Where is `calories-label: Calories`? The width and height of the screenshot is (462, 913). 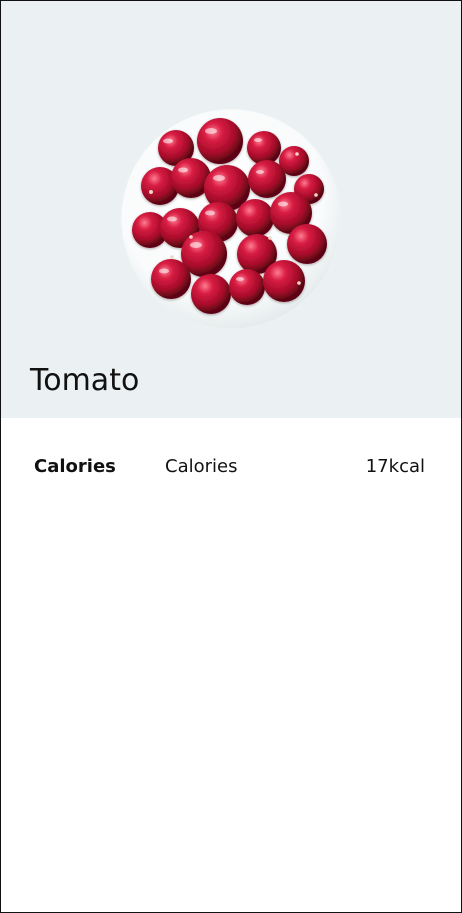
calories-label: Calories is located at coordinates (201, 466).